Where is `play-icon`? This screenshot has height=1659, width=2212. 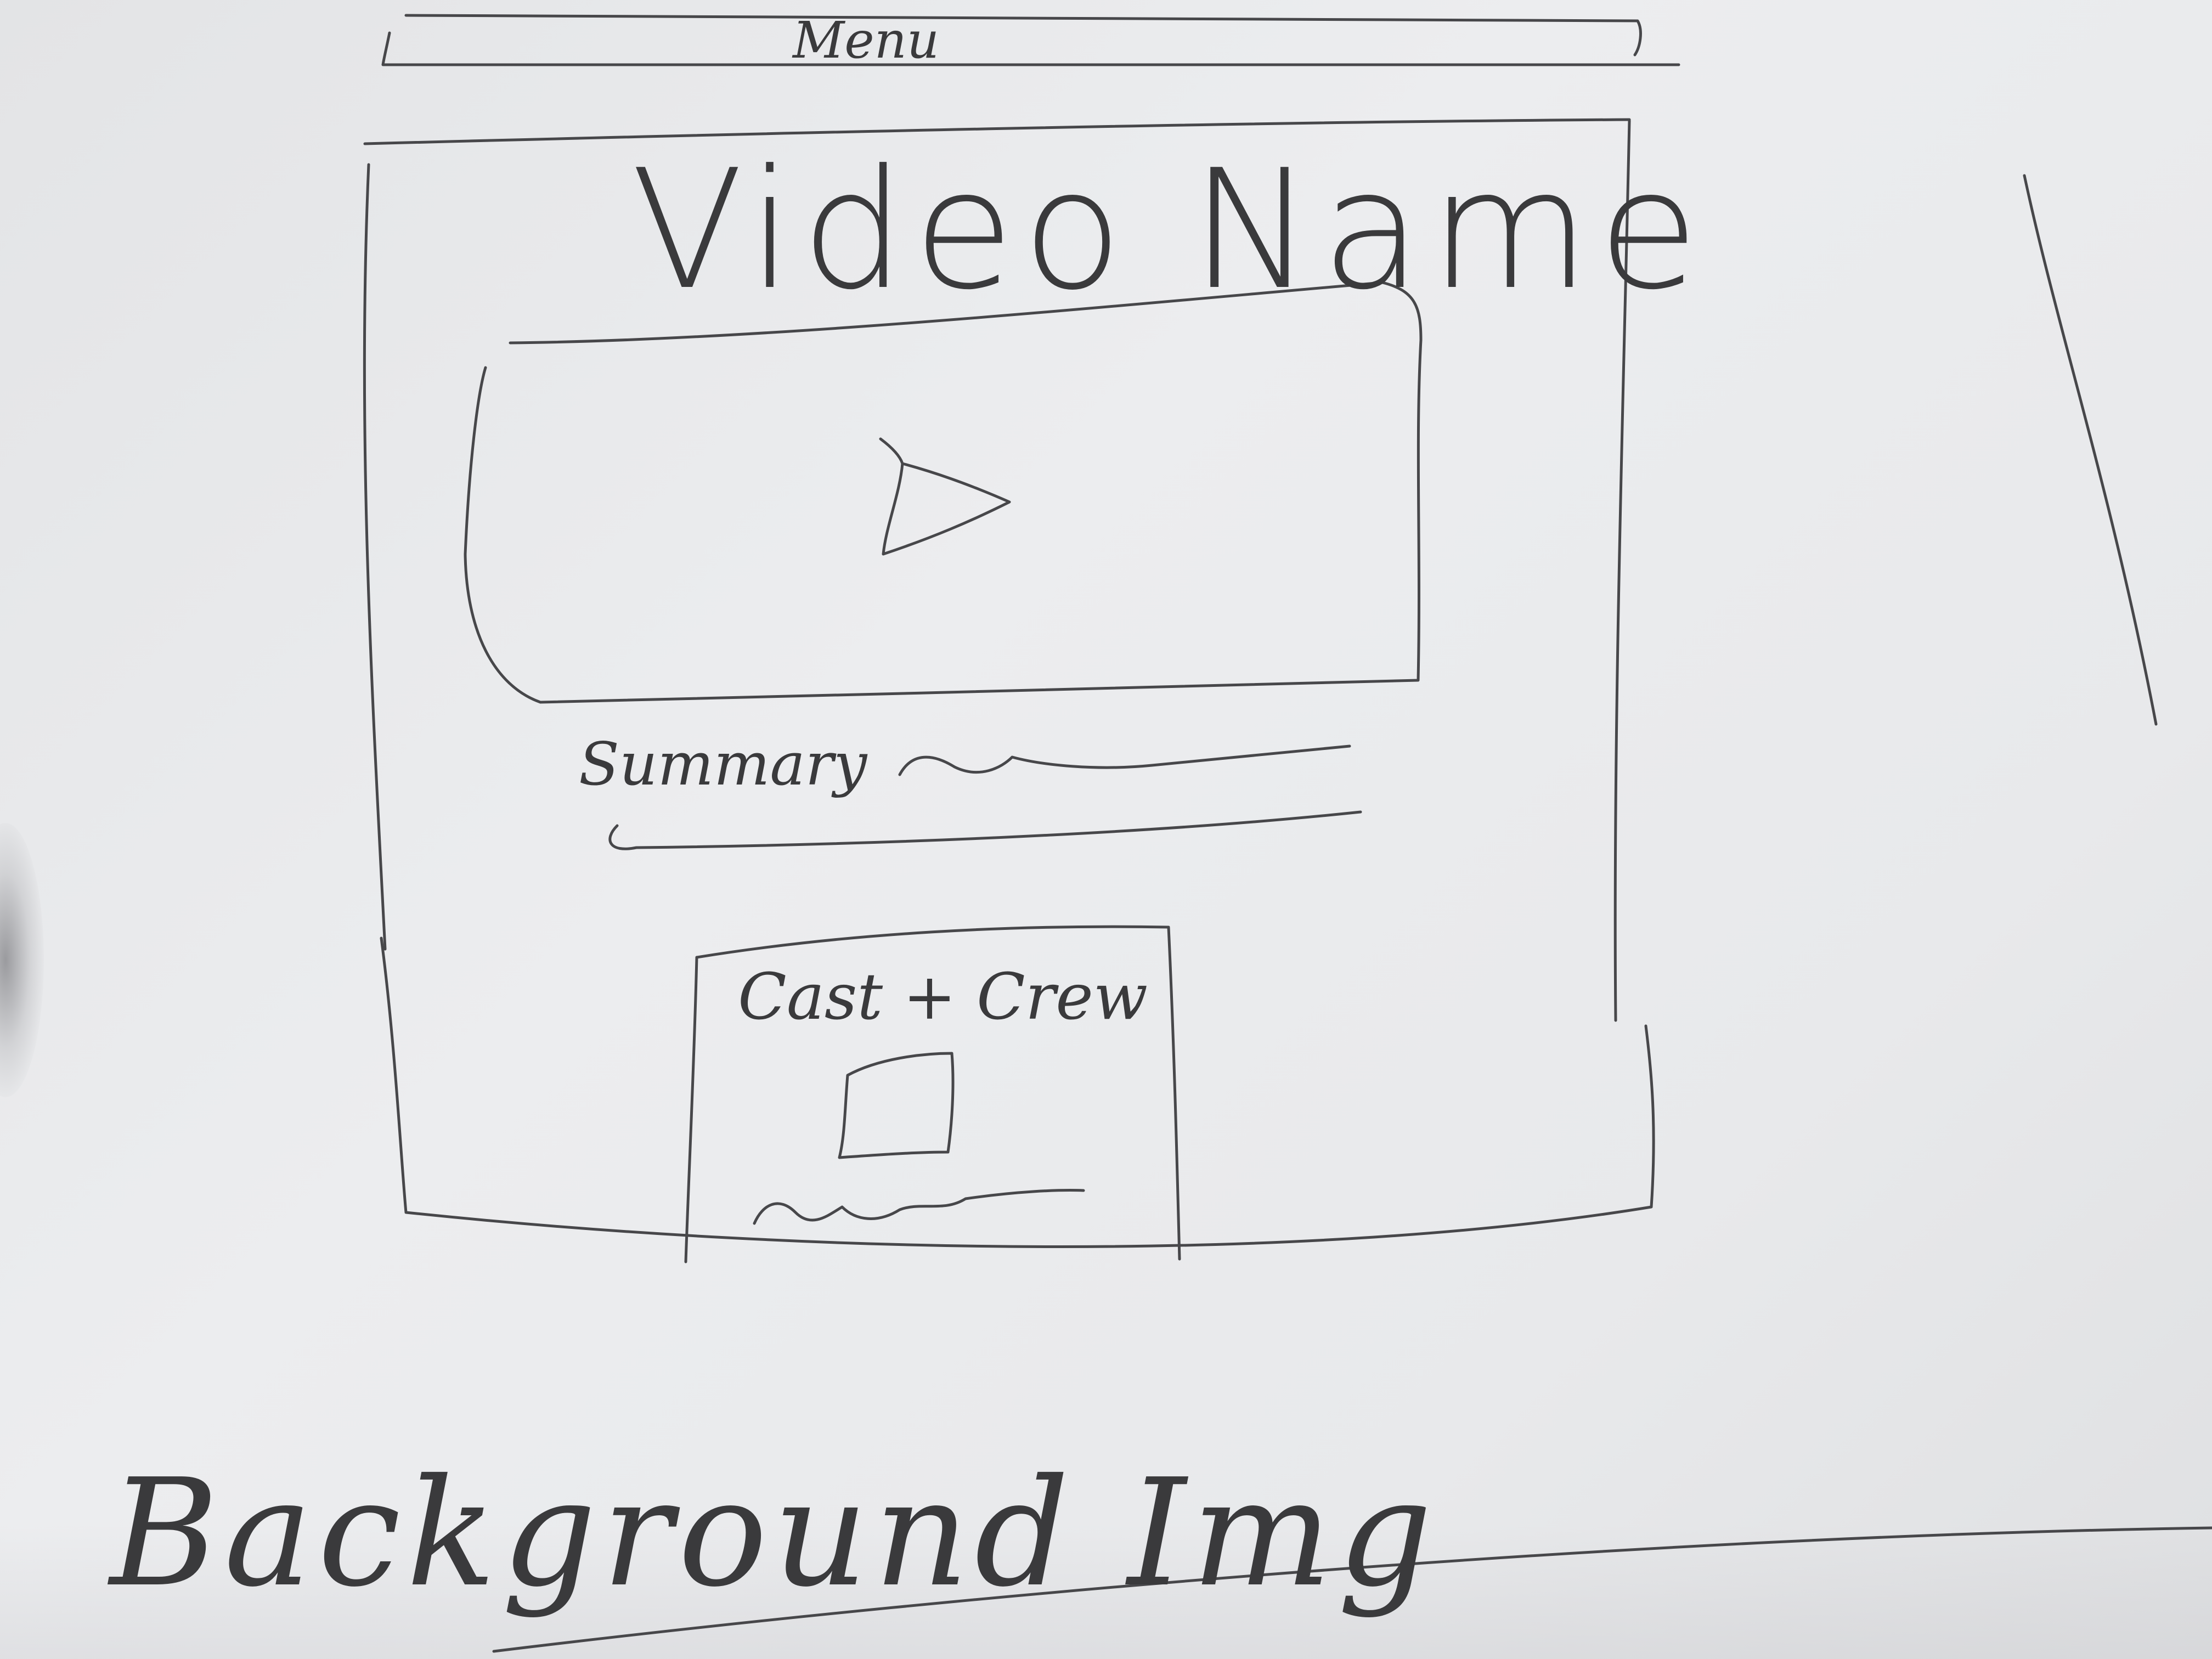 play-icon is located at coordinates (945, 497).